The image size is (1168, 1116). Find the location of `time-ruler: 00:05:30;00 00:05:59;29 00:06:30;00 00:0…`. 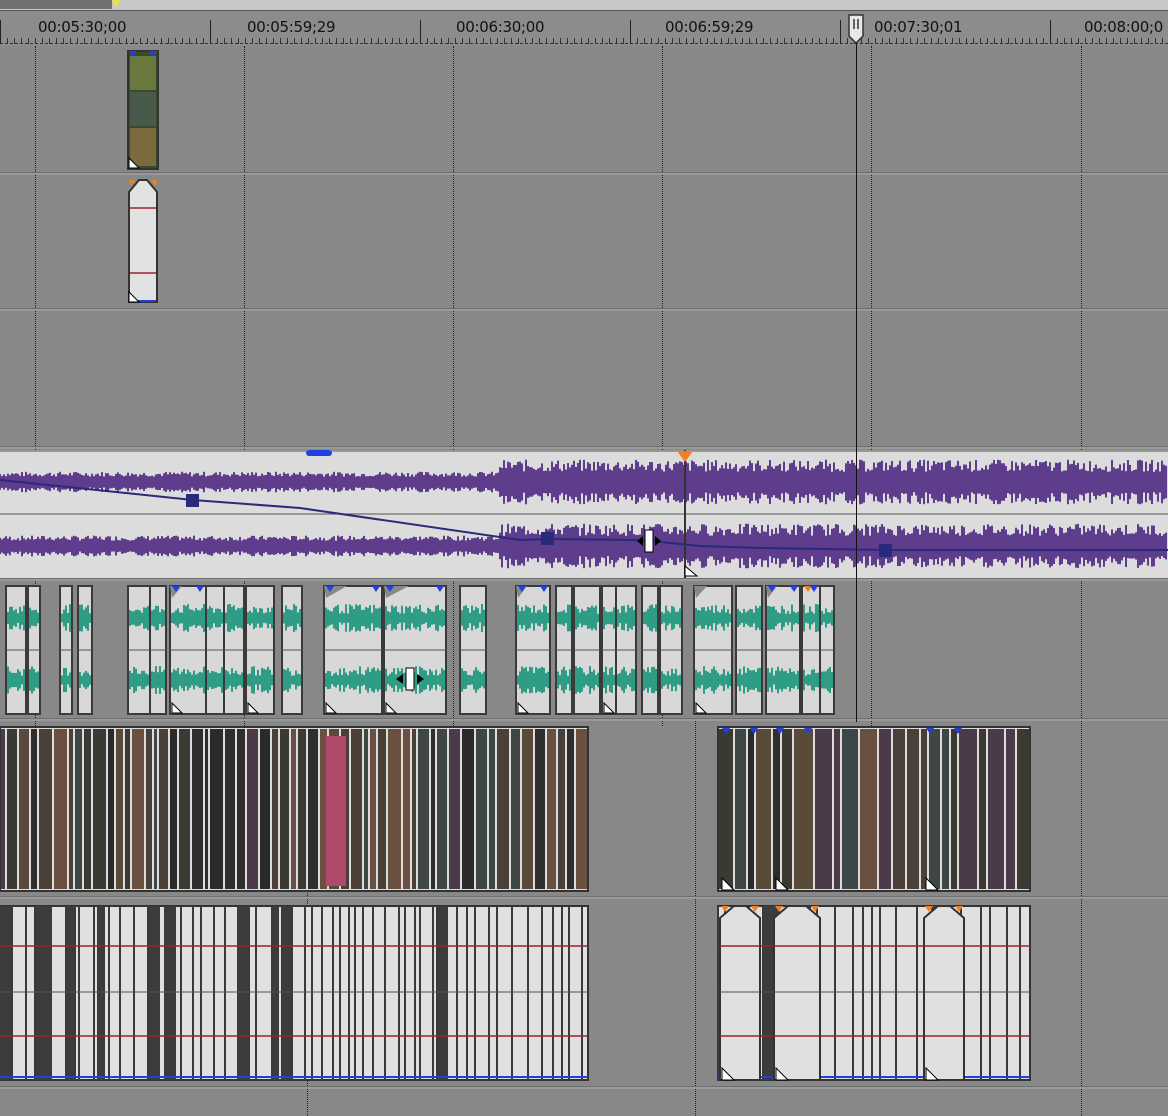

time-ruler: 00:05:30;00 00:05:59;29 00:06:30;00 00:0… is located at coordinates (584, 23).